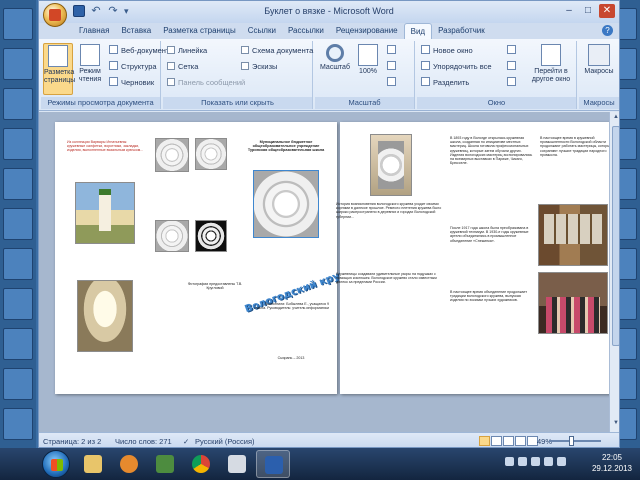 Image resolution: width=640 pixels, height=480 pixels. I want to click on split-icon, so click(425, 81).